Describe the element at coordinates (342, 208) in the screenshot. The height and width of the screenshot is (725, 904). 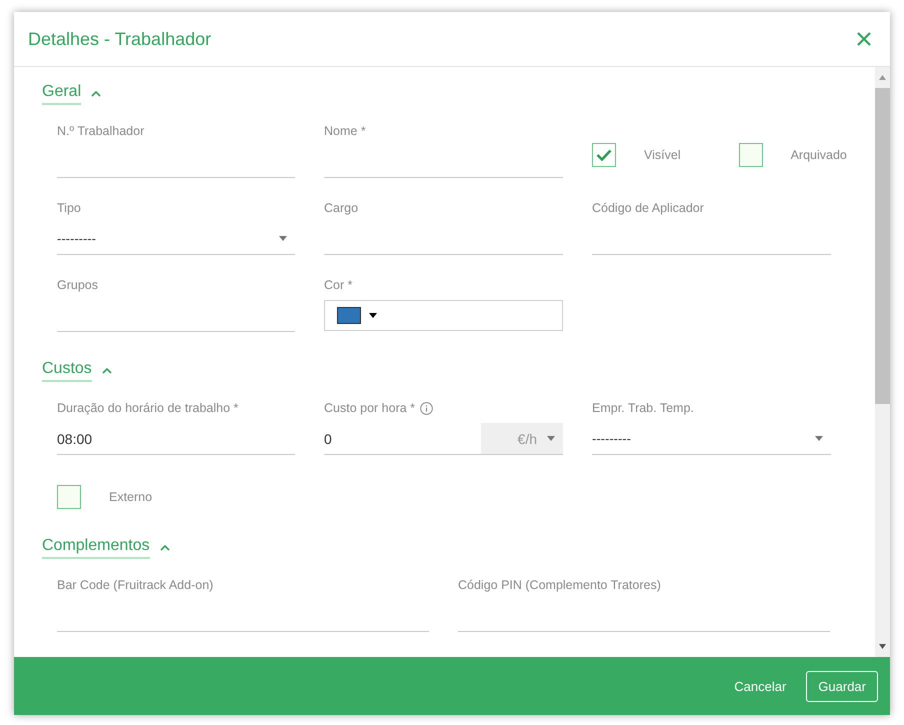
I see `field-label: Cargo` at that location.